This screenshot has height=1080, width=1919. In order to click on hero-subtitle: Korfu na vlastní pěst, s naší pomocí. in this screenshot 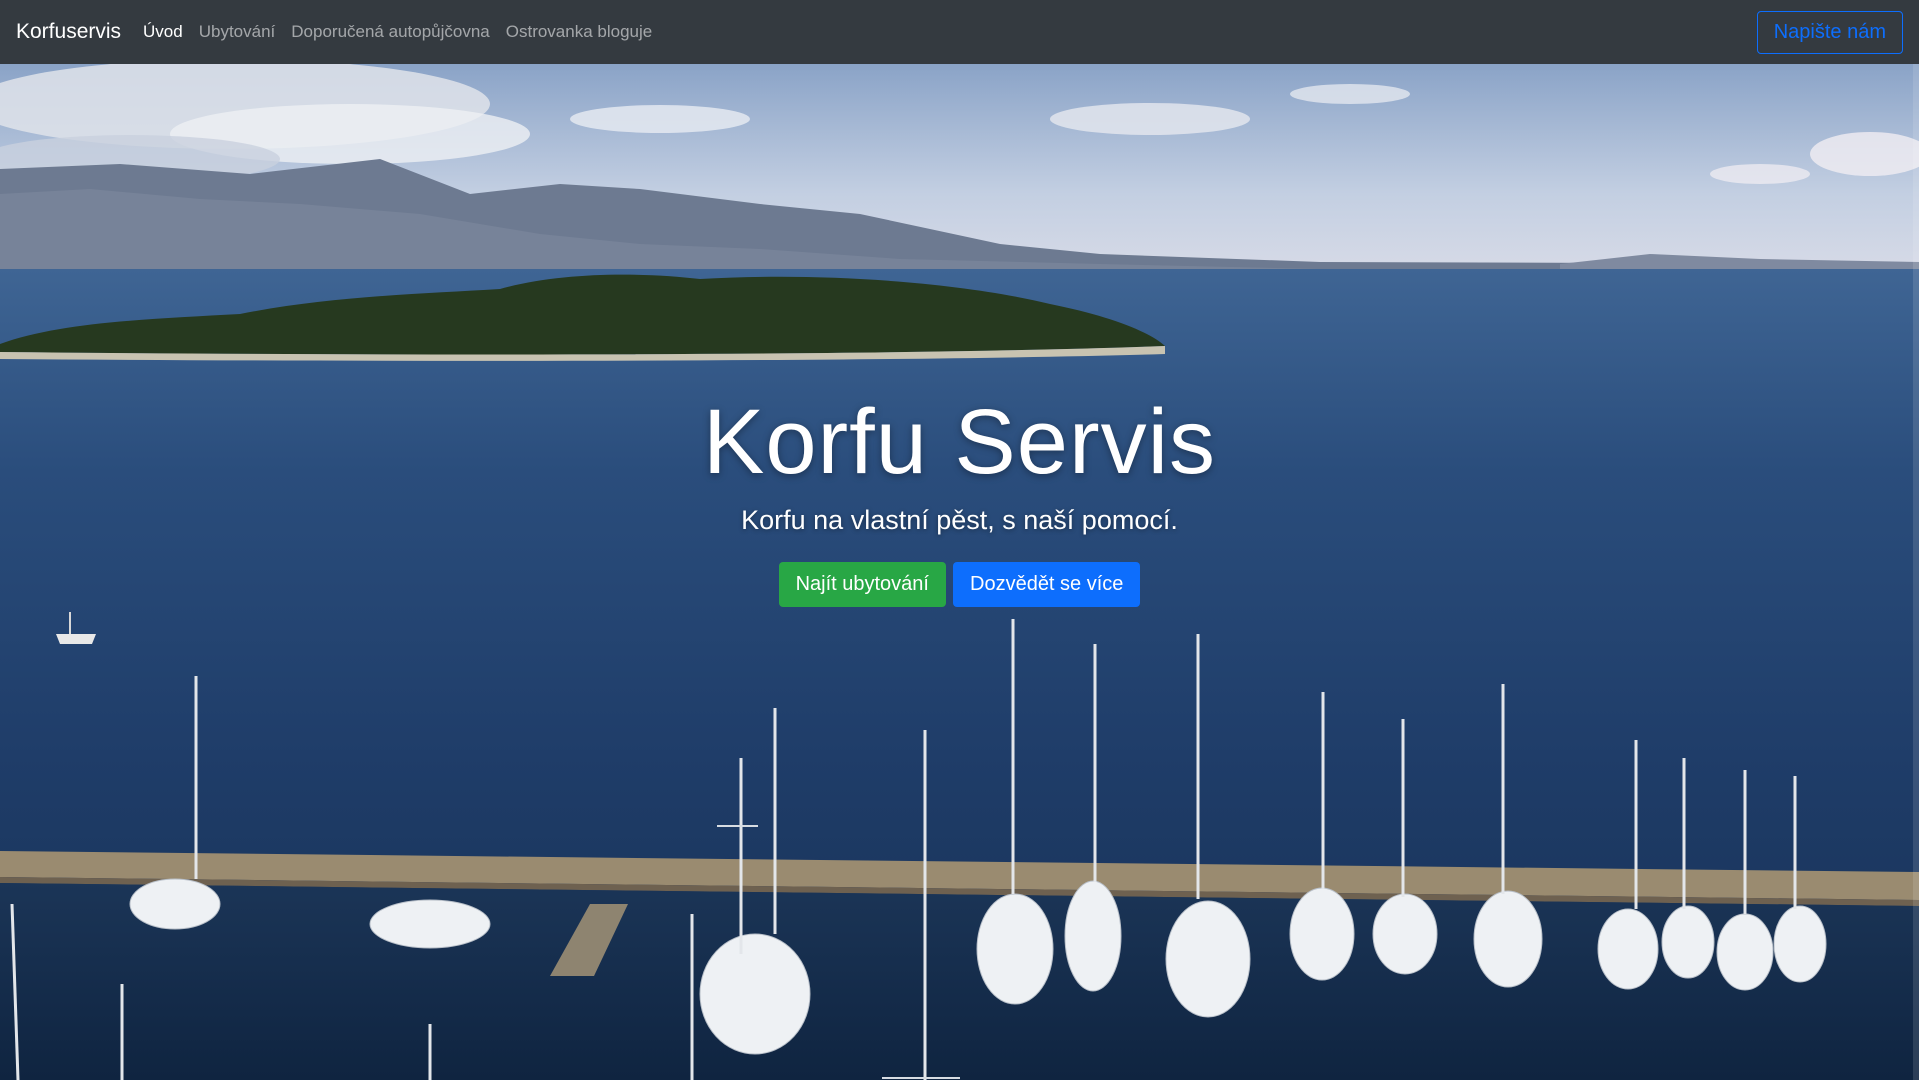, I will do `click(959, 519)`.